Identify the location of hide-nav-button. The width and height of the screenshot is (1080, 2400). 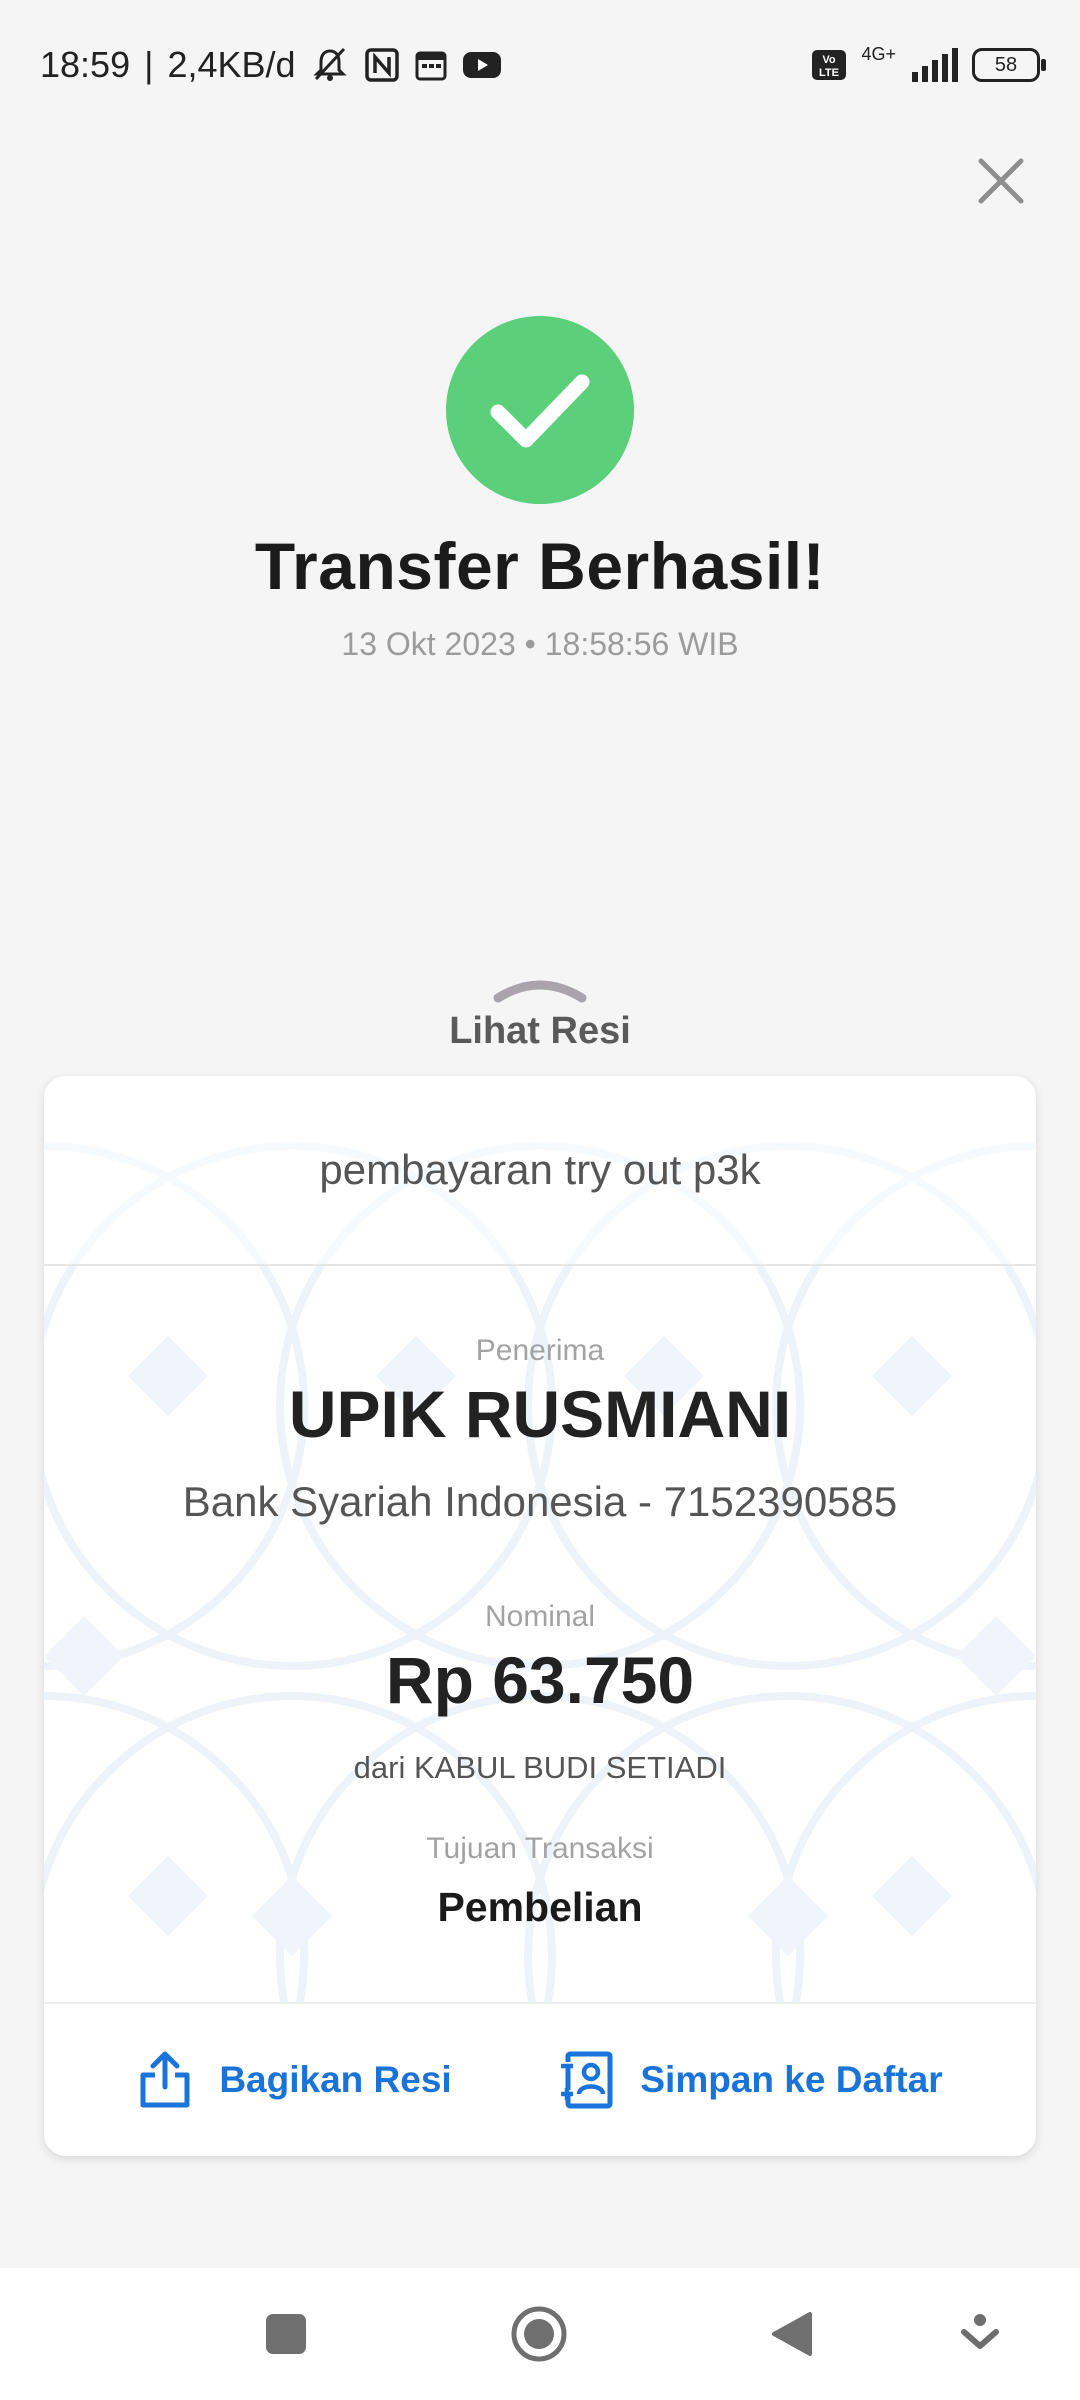
(980, 2334).